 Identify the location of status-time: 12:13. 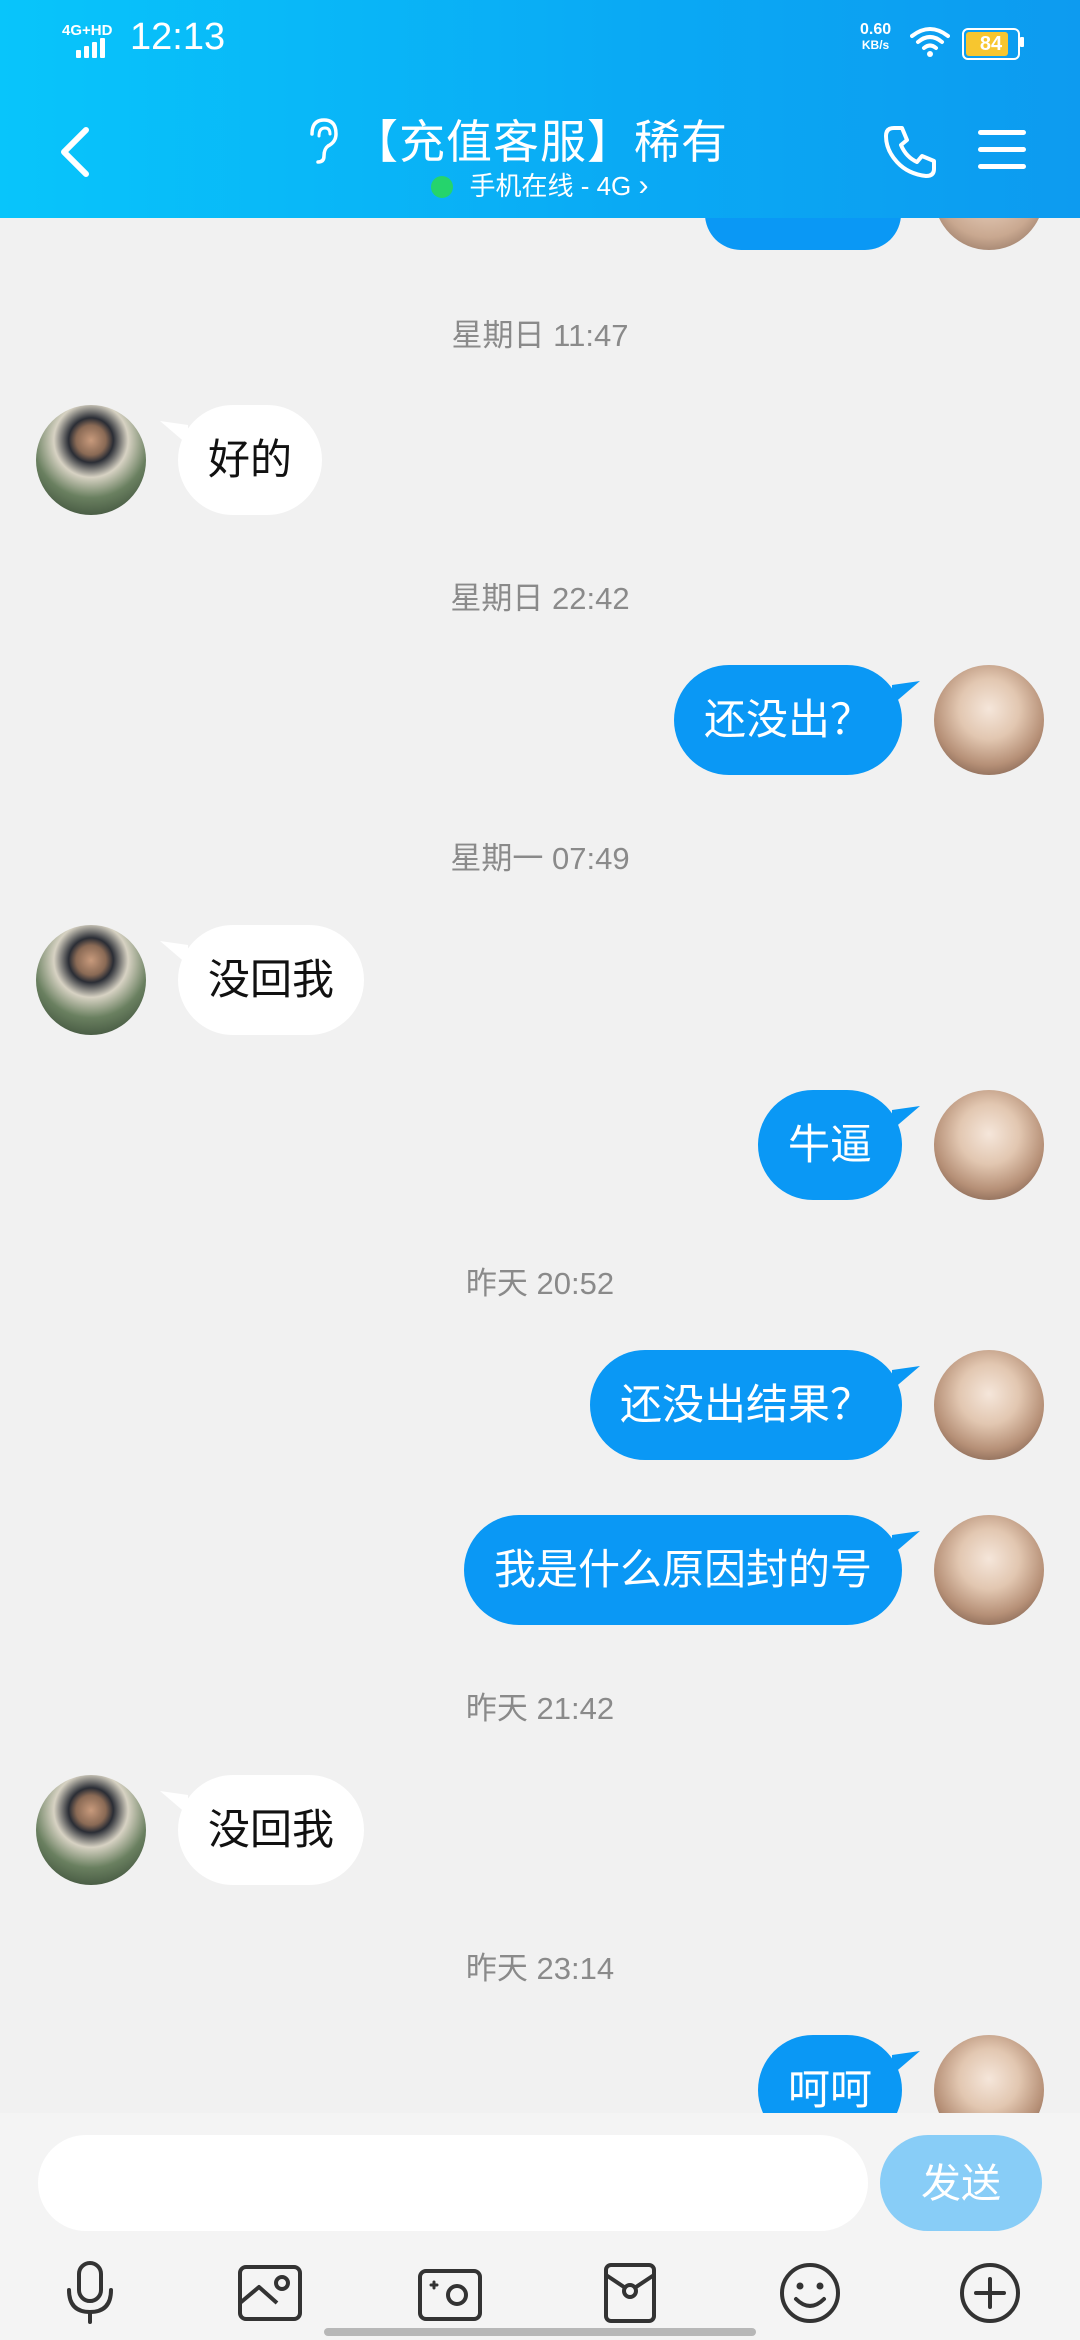
(178, 37).